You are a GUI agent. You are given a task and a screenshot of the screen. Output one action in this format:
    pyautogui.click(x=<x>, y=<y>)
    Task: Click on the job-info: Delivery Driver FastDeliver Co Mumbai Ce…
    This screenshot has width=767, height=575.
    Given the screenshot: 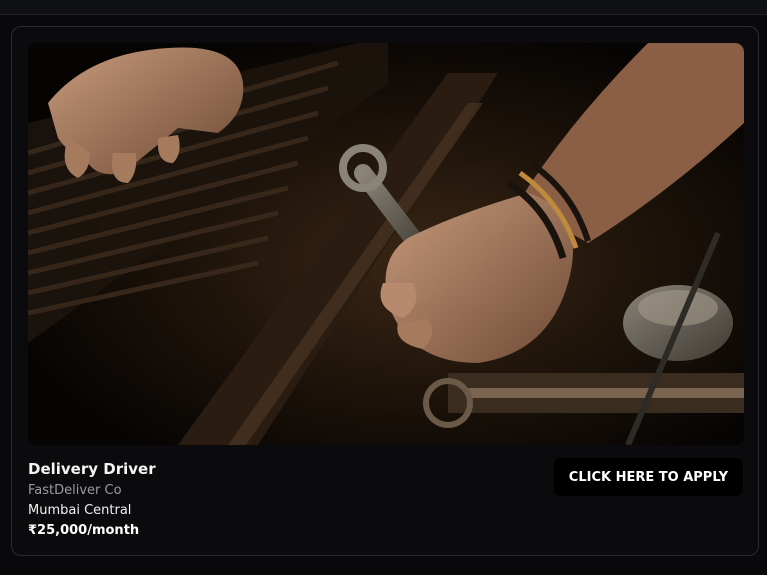 What is the action you would take?
    pyautogui.click(x=92, y=500)
    